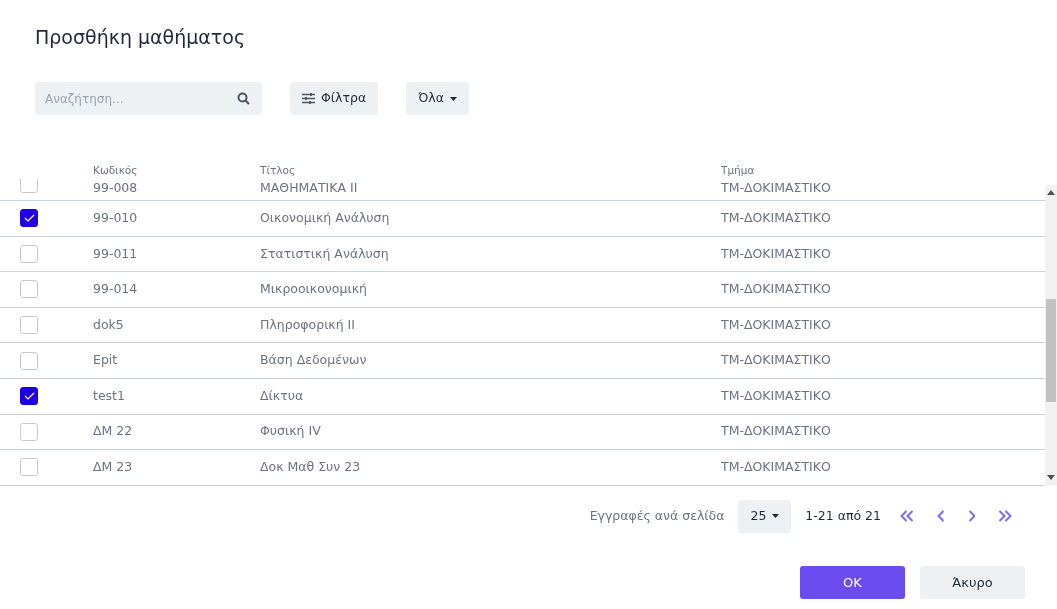 This screenshot has height=609, width=1057. I want to click on table-cell: Μικροοικονομική, so click(313, 289).